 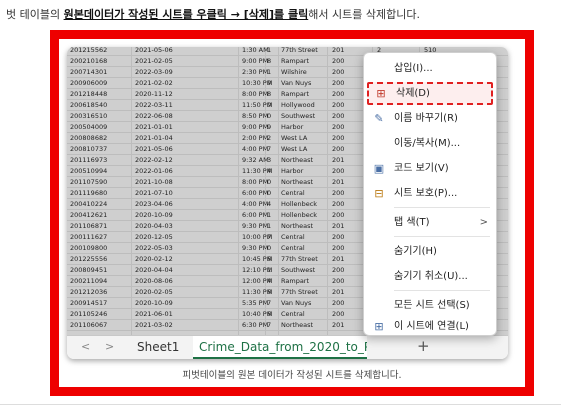 I want to click on table-cell: 10:45 PM, so click(x=257, y=259).